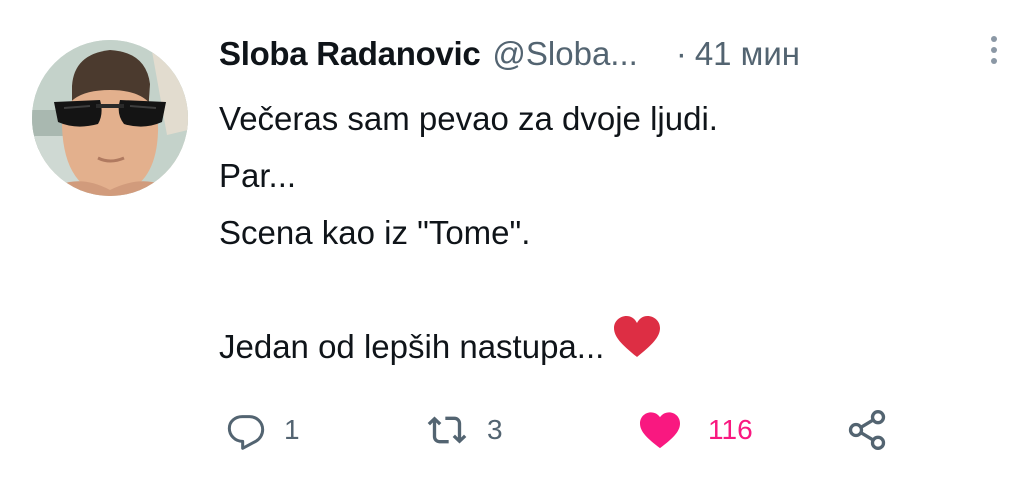 This screenshot has height=477, width=1024. I want to click on heart-icon, so click(660, 430).